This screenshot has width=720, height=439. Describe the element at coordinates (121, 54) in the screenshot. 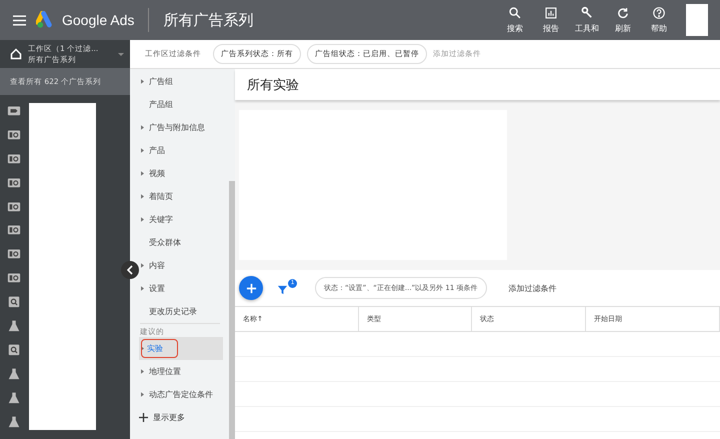

I see `dropdown-icon` at that location.